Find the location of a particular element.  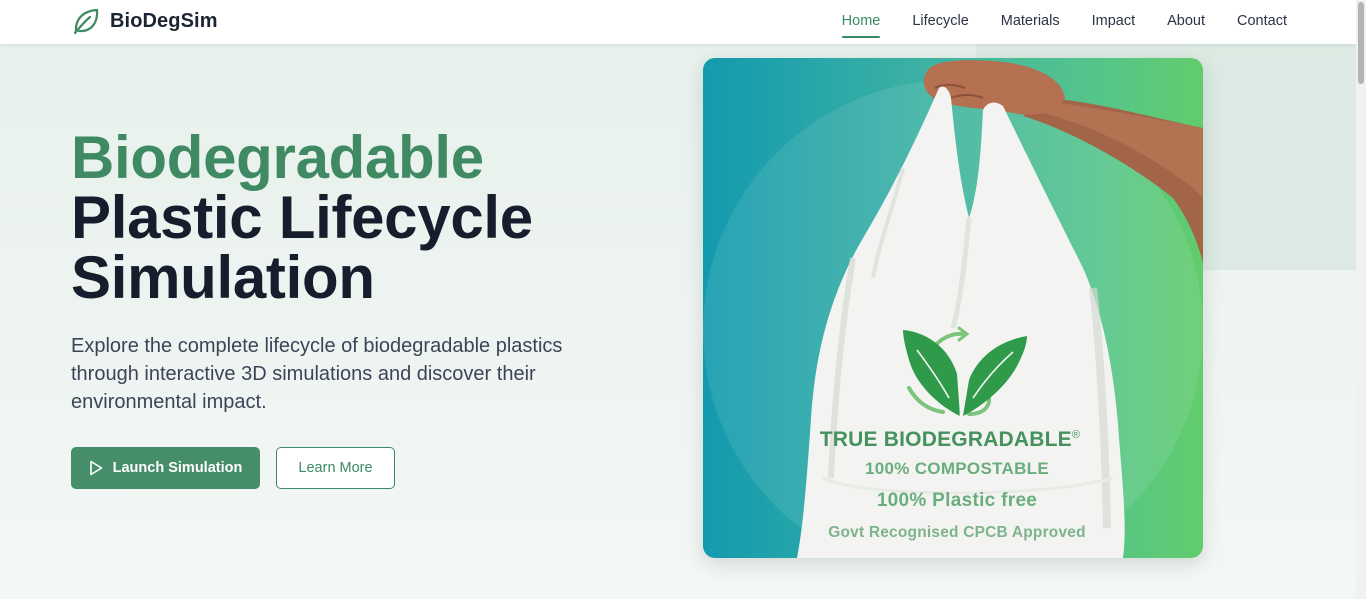

learn-more-button: Learn More is located at coordinates (335, 468).